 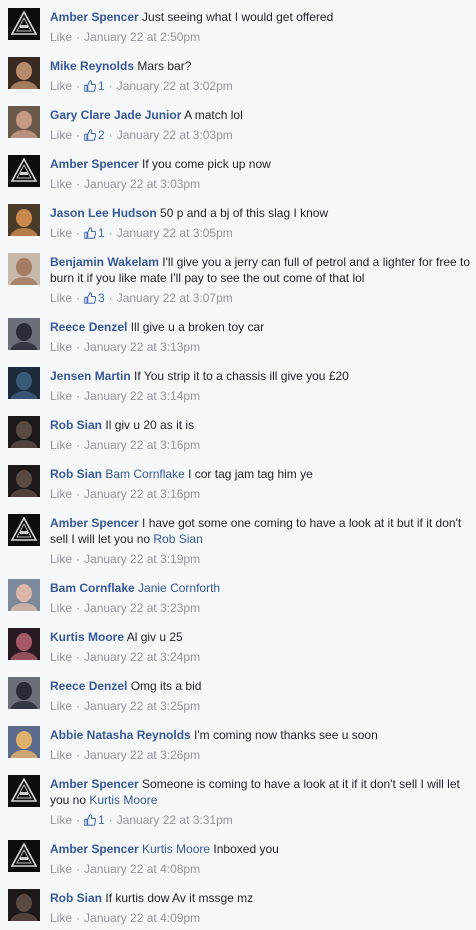 I want to click on comment-timestamp: January 22 at 3:19pm, so click(x=142, y=559).